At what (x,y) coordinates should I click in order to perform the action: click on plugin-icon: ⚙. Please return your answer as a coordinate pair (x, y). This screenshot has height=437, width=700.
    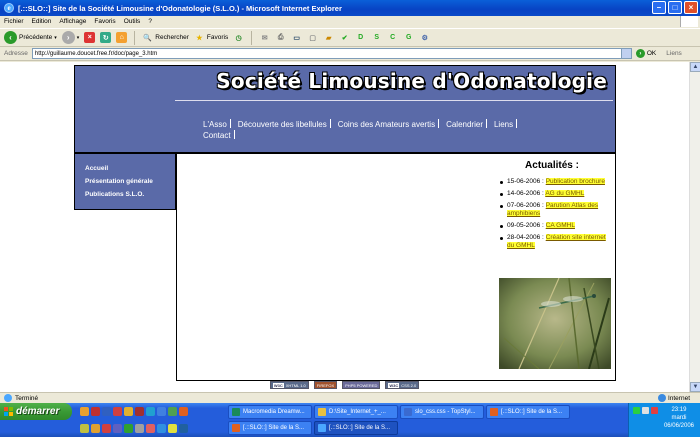
    Looking at the image, I should click on (424, 37).